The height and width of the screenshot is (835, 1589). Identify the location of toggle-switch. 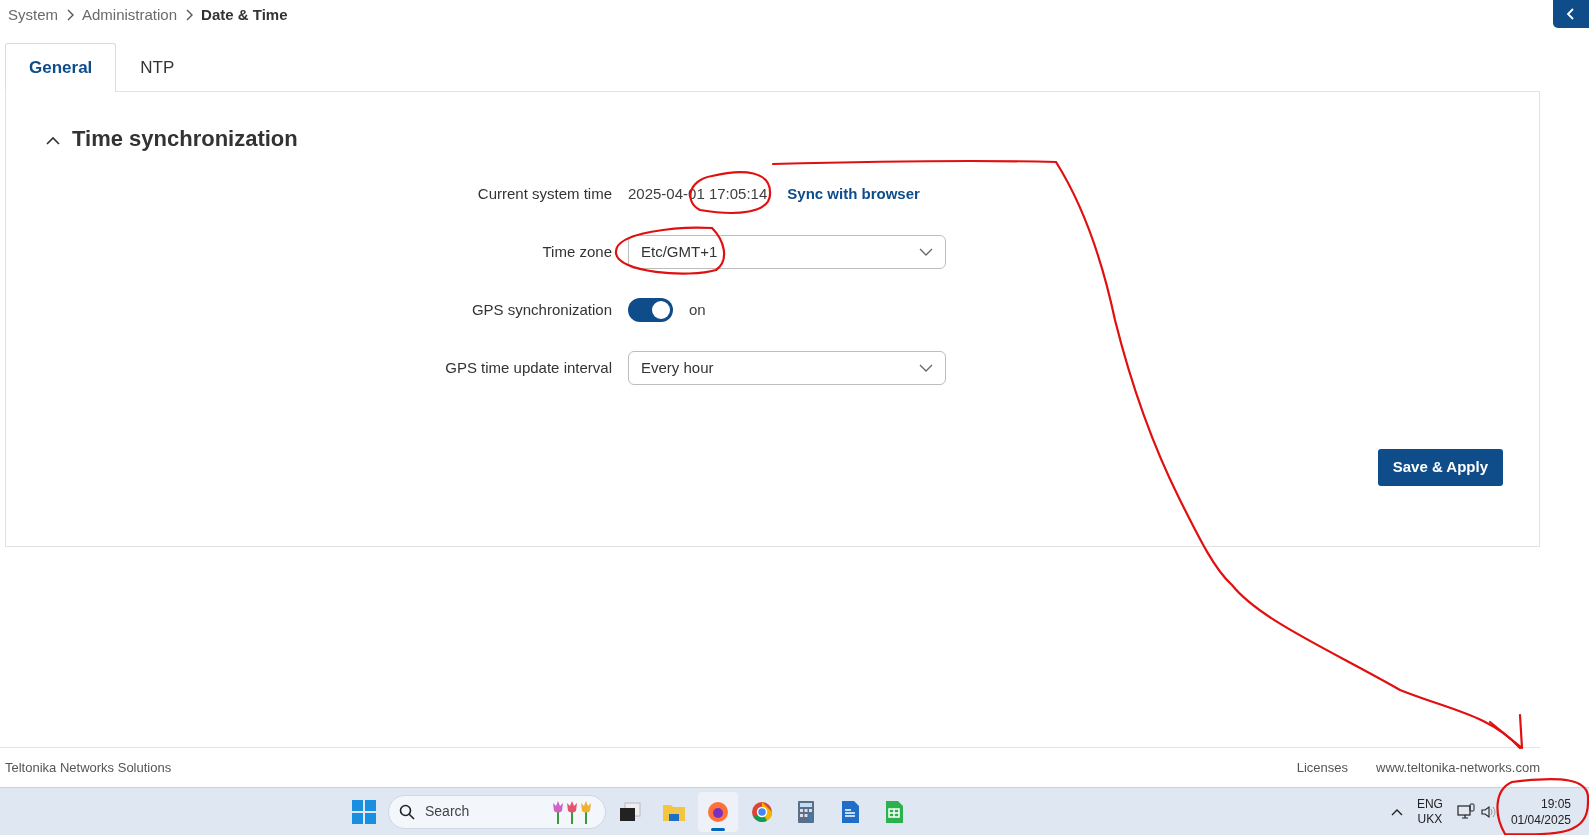
(650, 310).